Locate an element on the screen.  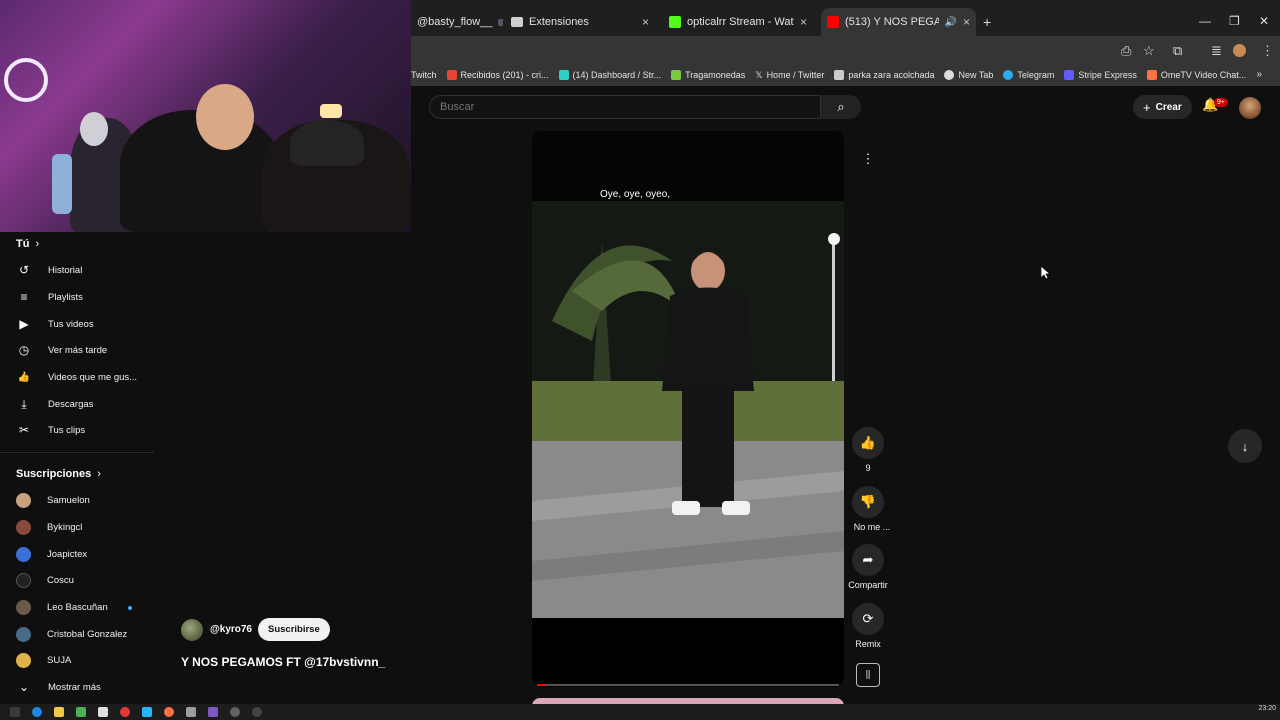
taskbar is located at coordinates (640, 712).